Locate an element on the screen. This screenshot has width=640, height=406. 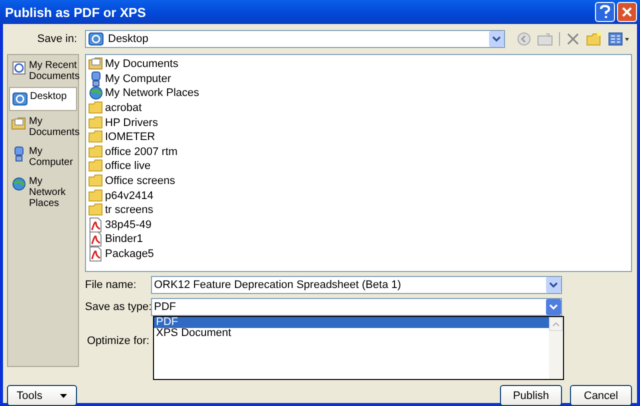
file-name: office live is located at coordinates (128, 166).